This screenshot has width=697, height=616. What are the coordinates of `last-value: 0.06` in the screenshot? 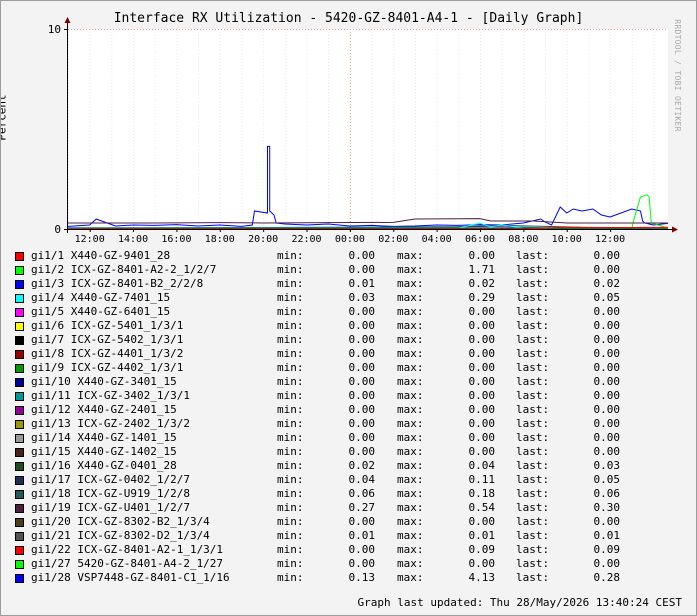 It's located at (607, 493).